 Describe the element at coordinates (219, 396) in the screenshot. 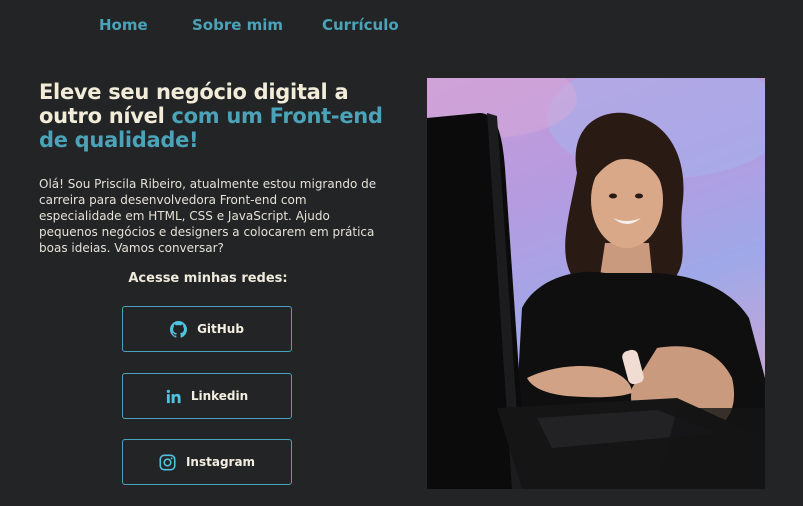

I see `linkedin-button-label: Linkedin` at that location.